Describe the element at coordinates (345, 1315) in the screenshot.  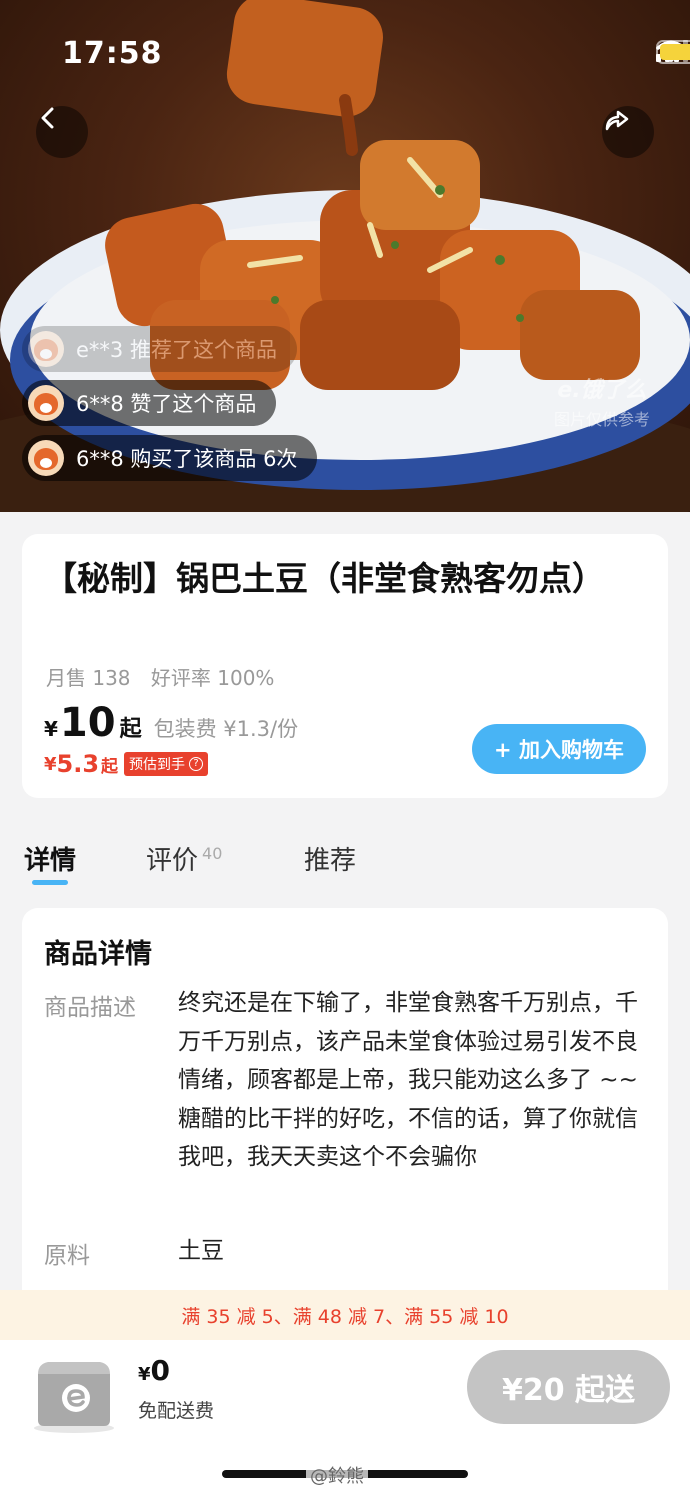
I see `discount-promo-strip: 满 35 减 5、满 48 减 7、满 55 减 10` at that location.